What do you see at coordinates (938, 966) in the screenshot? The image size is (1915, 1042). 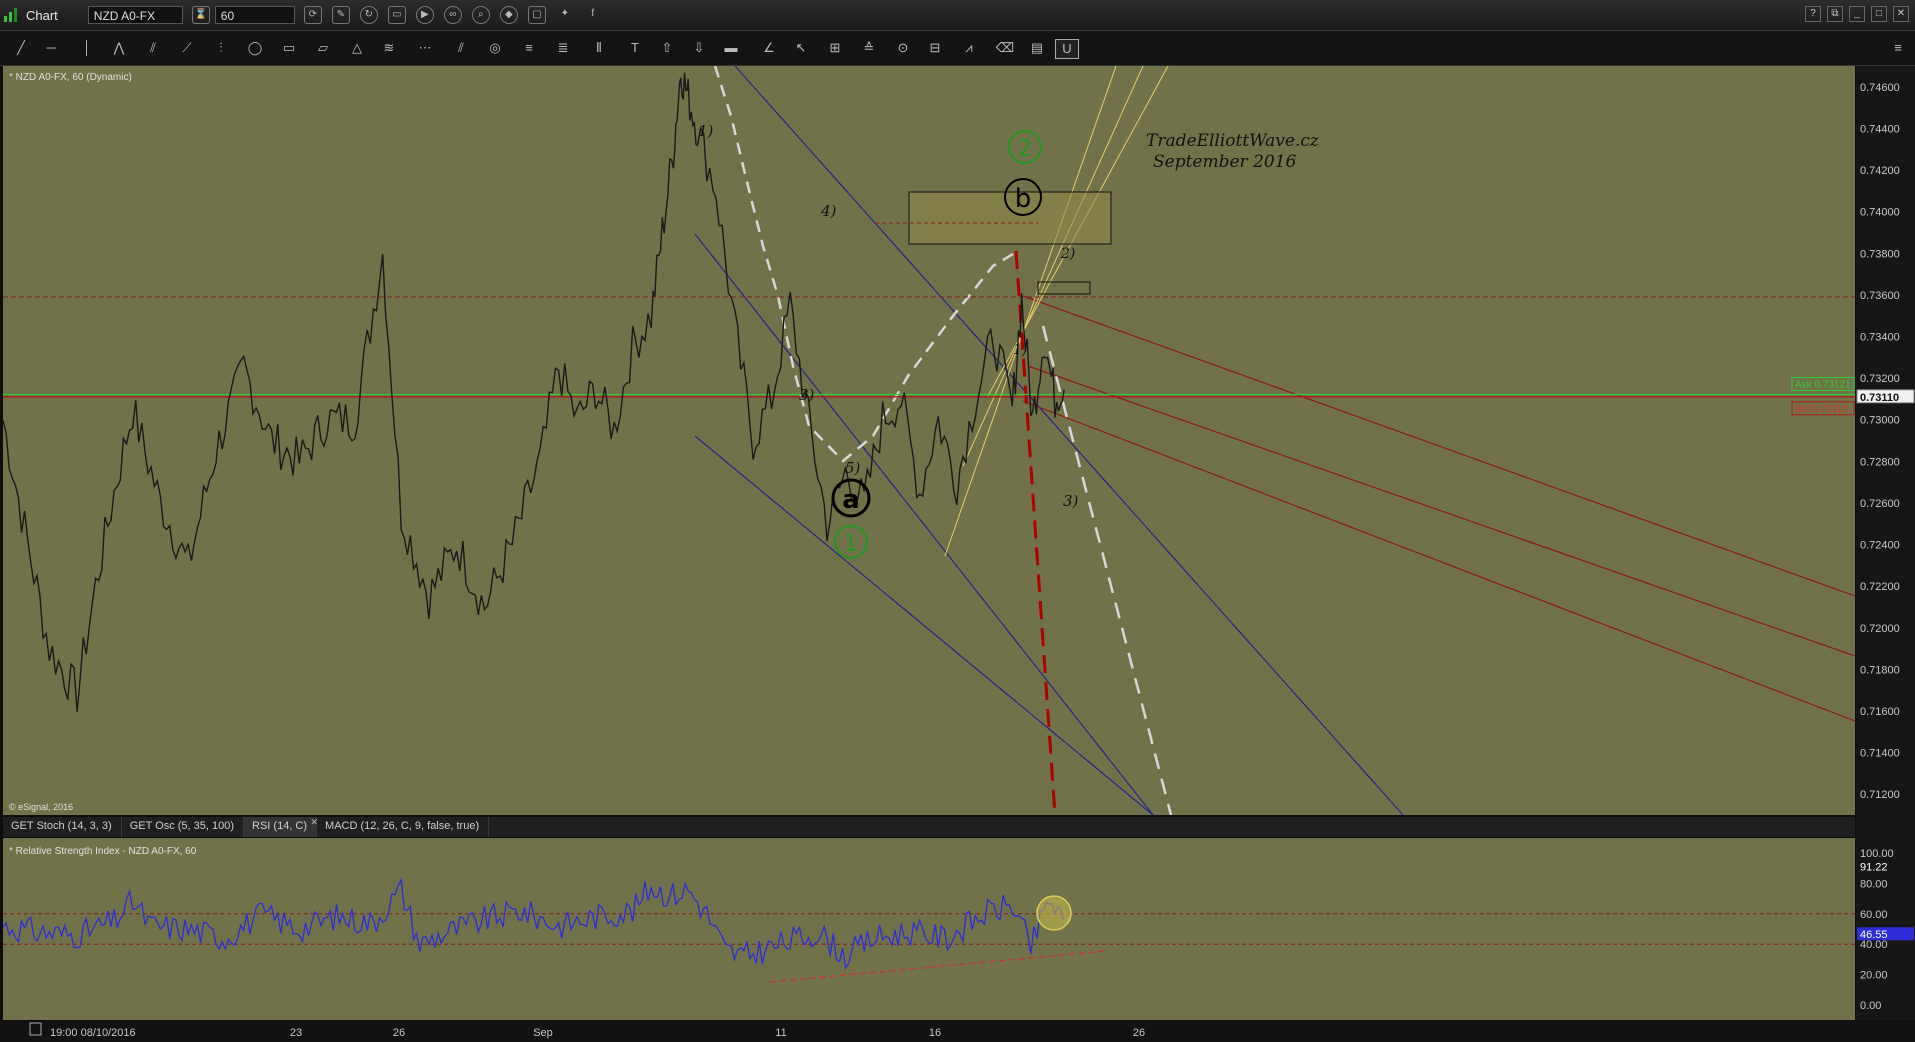 I see `rsi-trendline` at bounding box center [938, 966].